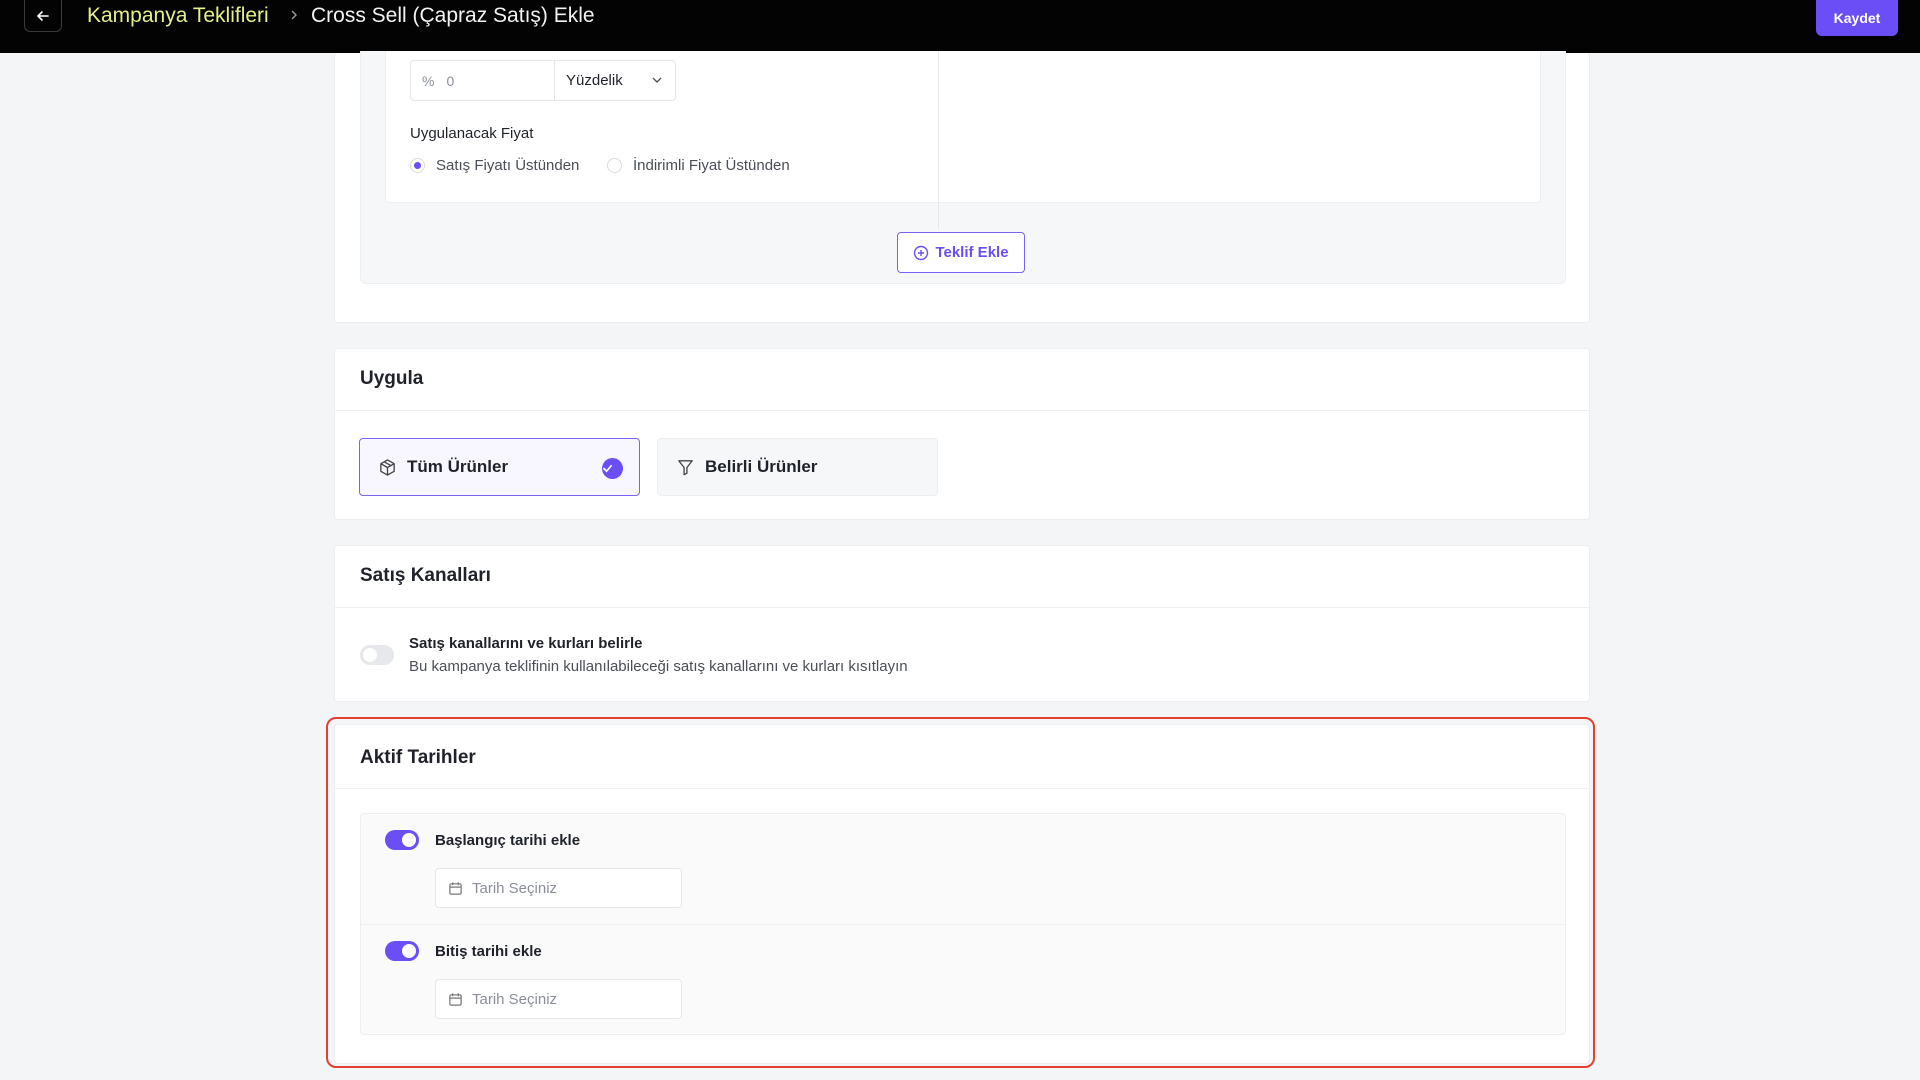 Image resolution: width=1920 pixels, height=1080 pixels. I want to click on percent-symbol: %, so click(428, 80).